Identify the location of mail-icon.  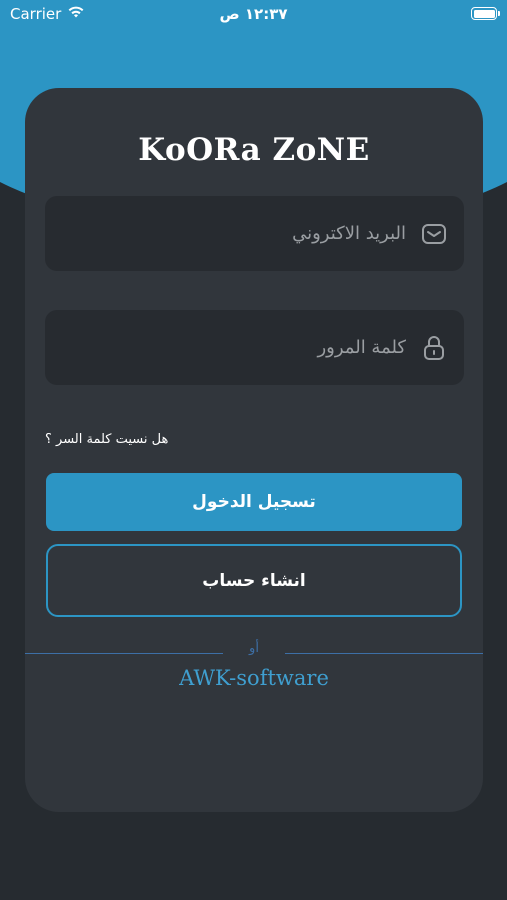
(434, 234).